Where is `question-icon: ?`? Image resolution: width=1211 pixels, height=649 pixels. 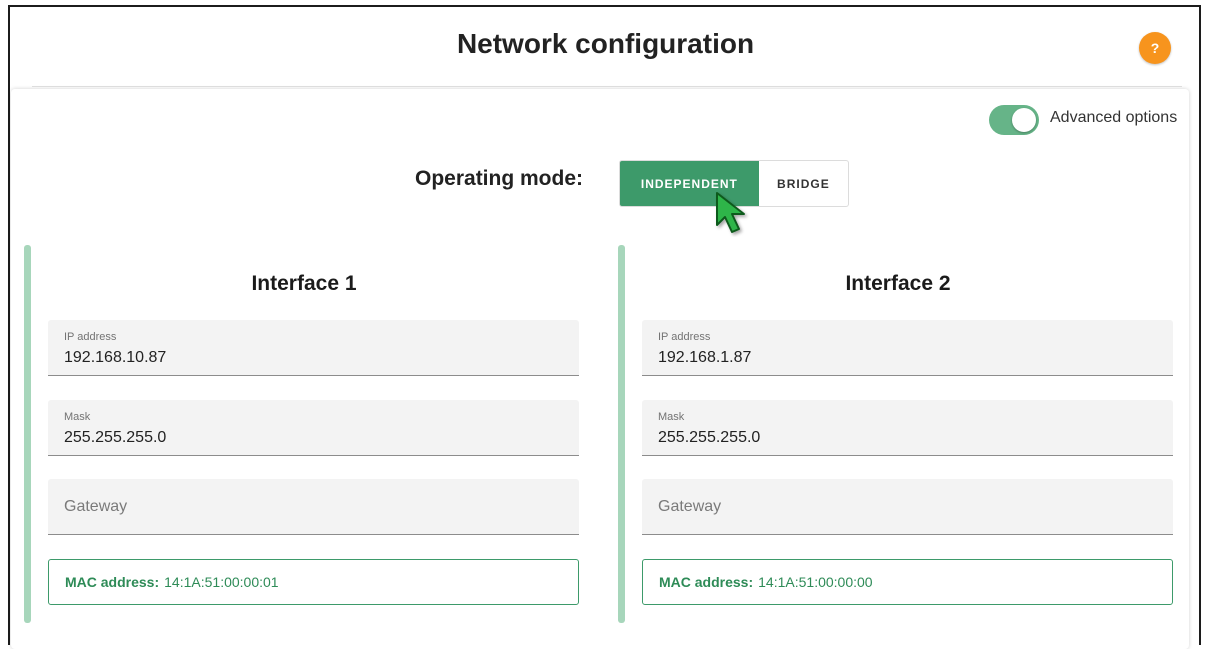
question-icon: ? is located at coordinates (1155, 48).